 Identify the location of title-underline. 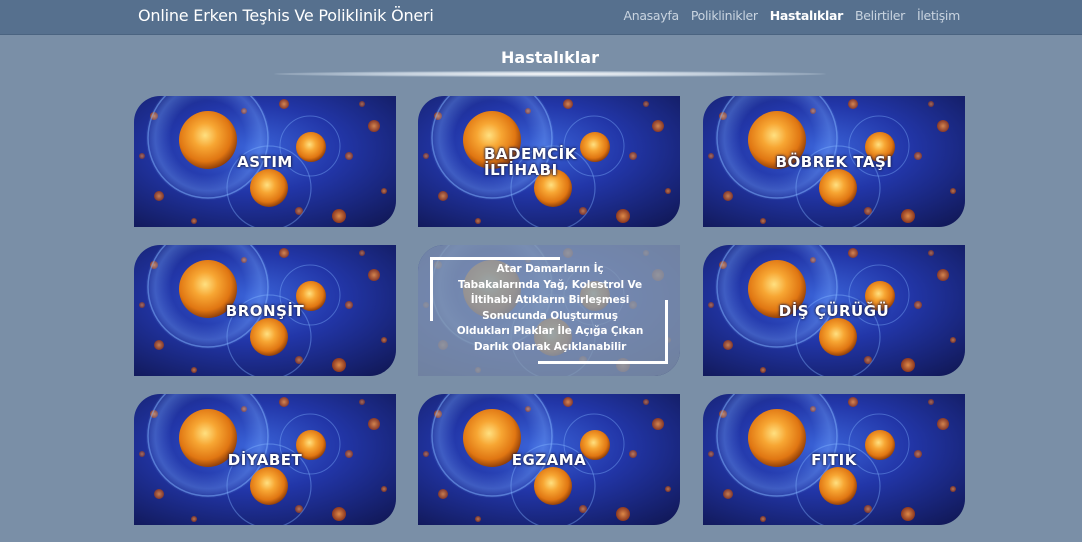
(550, 74).